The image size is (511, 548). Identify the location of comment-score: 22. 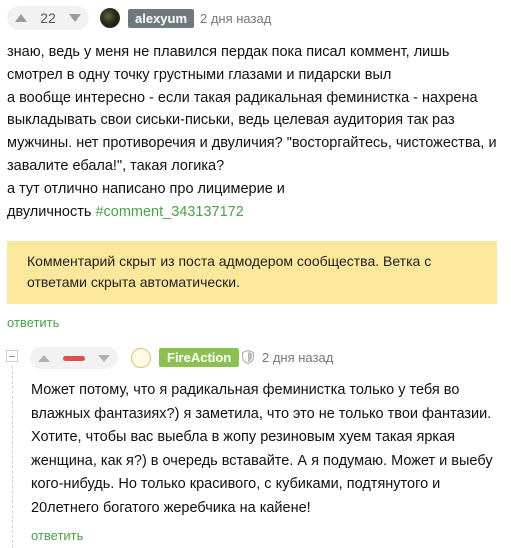
(48, 18).